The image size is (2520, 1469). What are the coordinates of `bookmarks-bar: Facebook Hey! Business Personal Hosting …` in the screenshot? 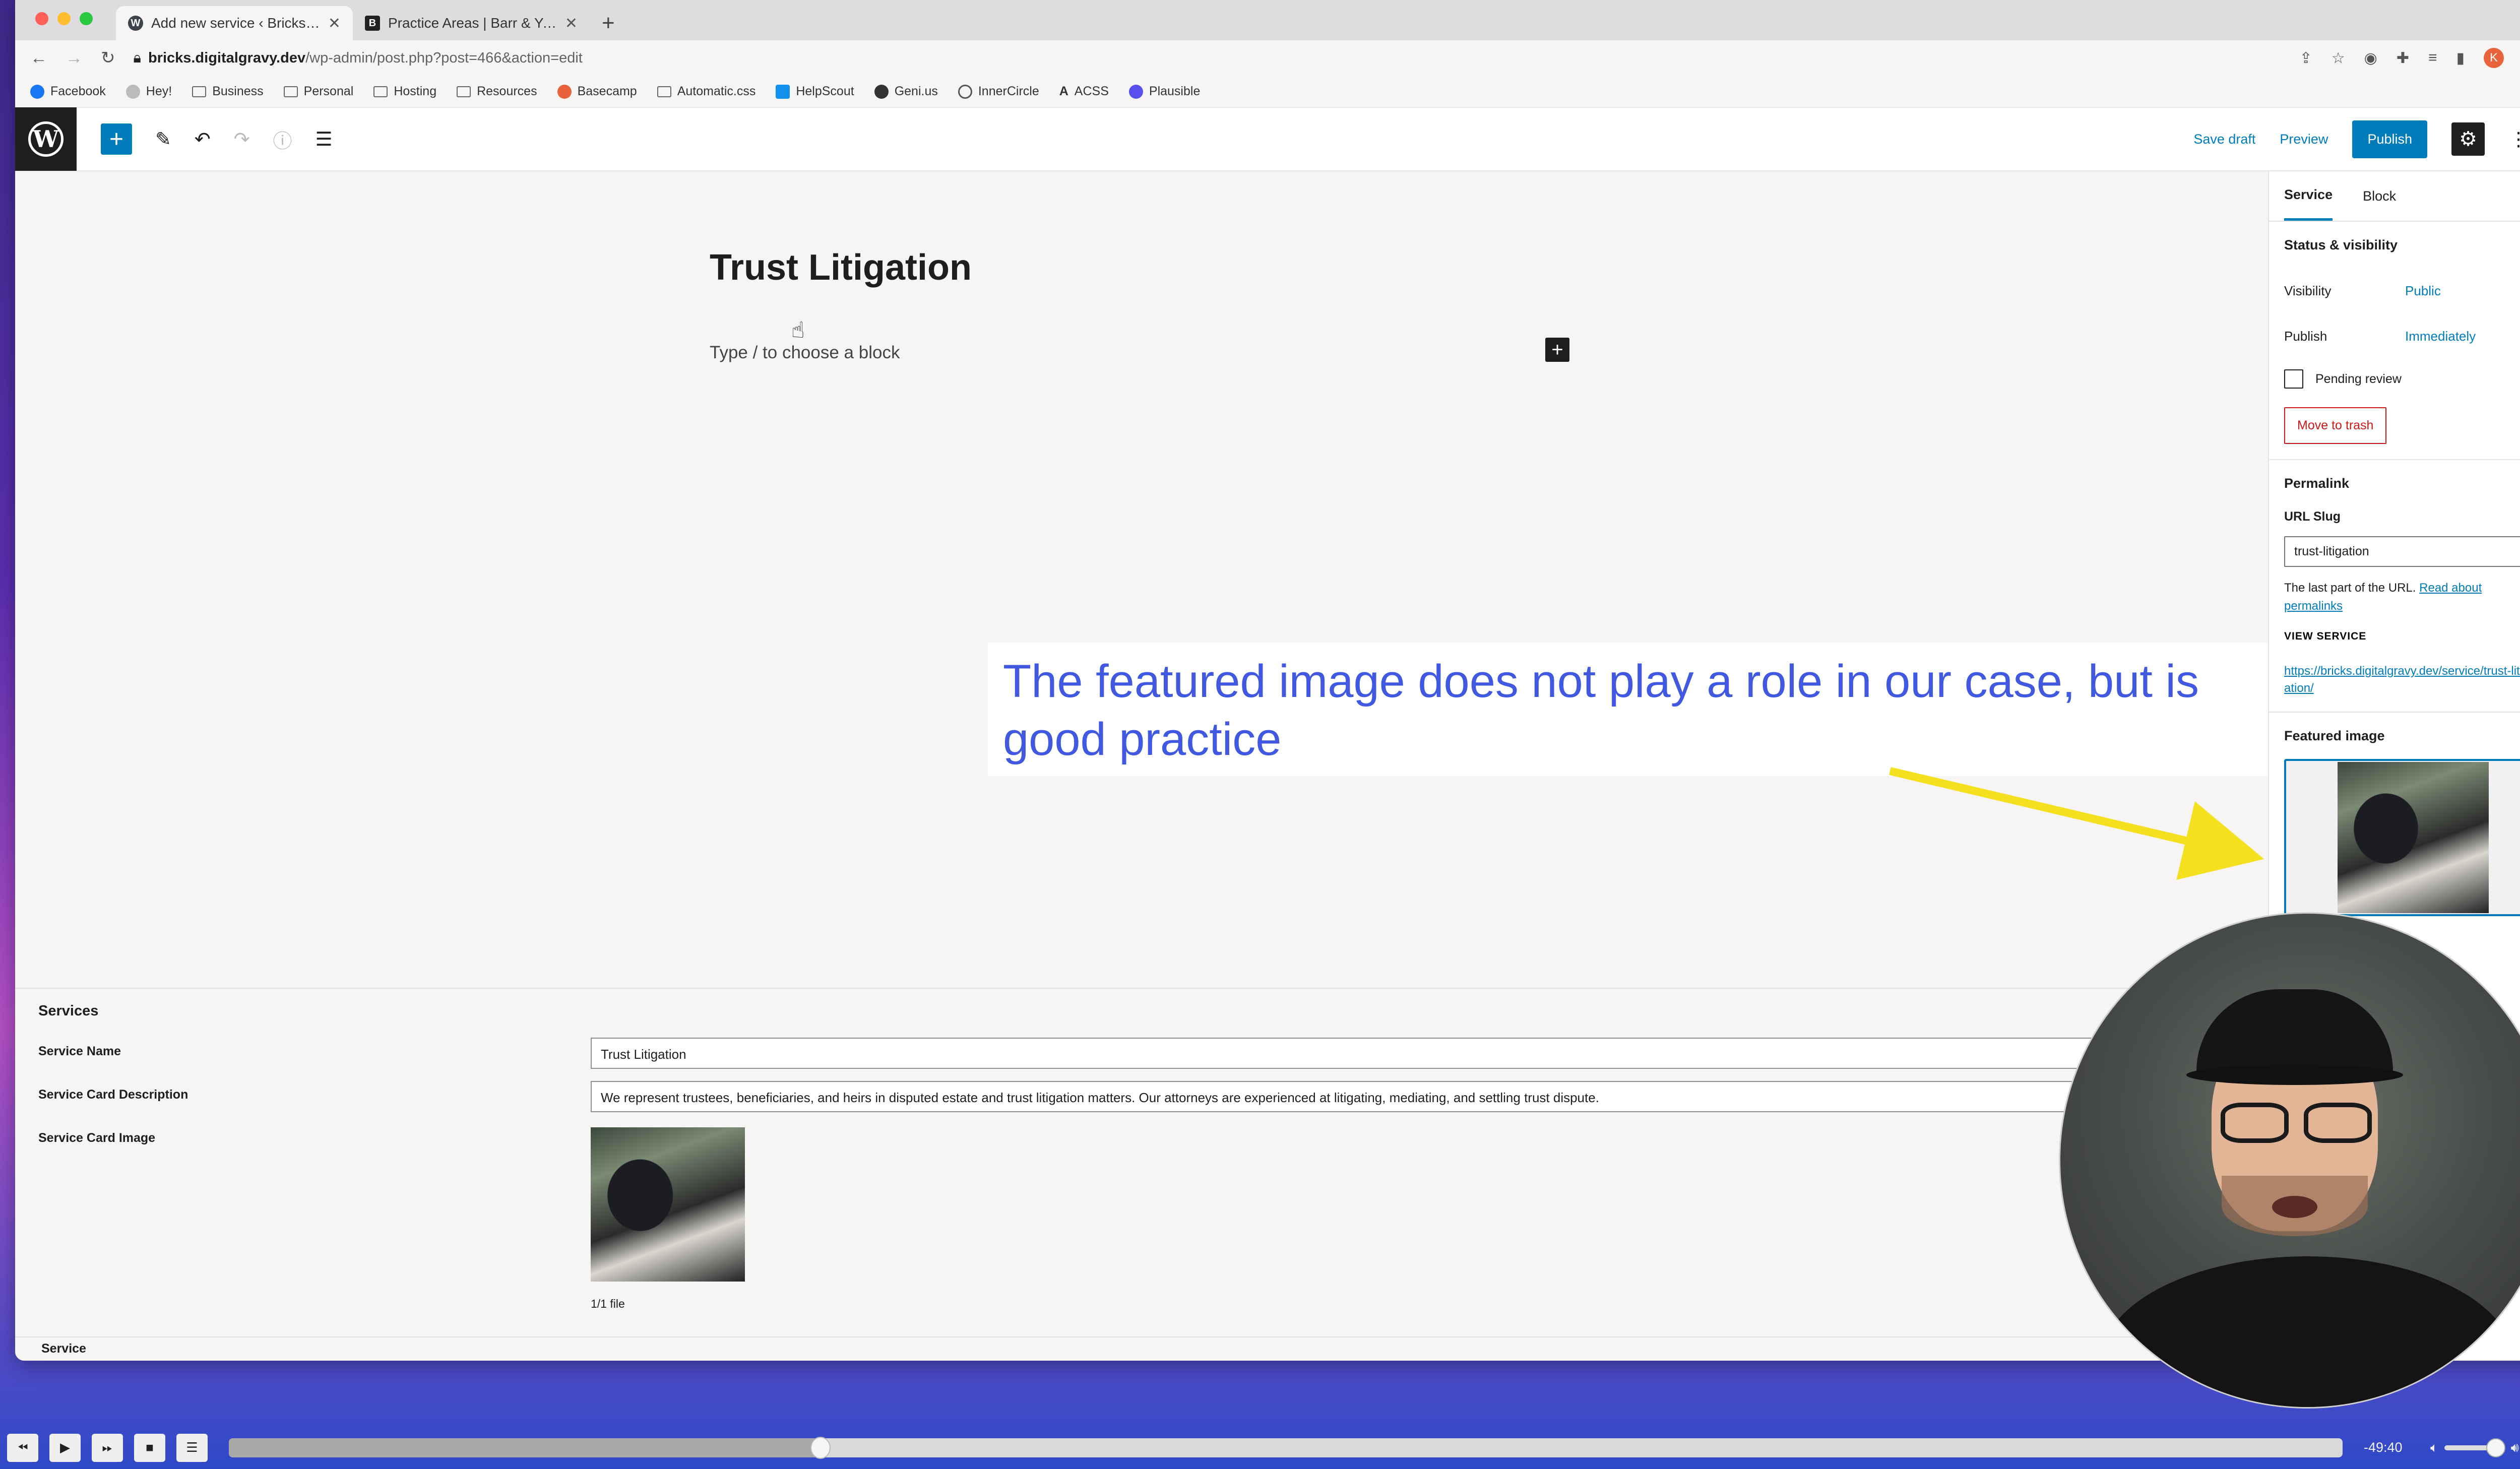 It's located at (1267, 92).